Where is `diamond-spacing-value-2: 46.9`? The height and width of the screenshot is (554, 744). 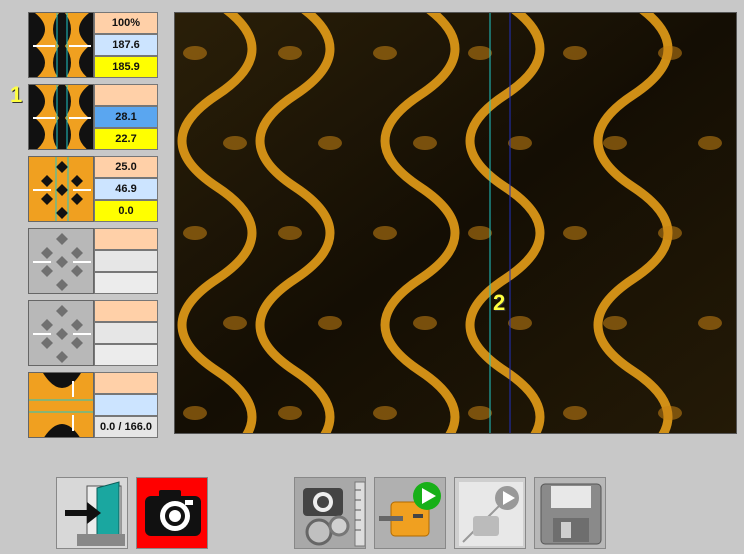
diamond-spacing-value-2: 46.9 is located at coordinates (126, 189).